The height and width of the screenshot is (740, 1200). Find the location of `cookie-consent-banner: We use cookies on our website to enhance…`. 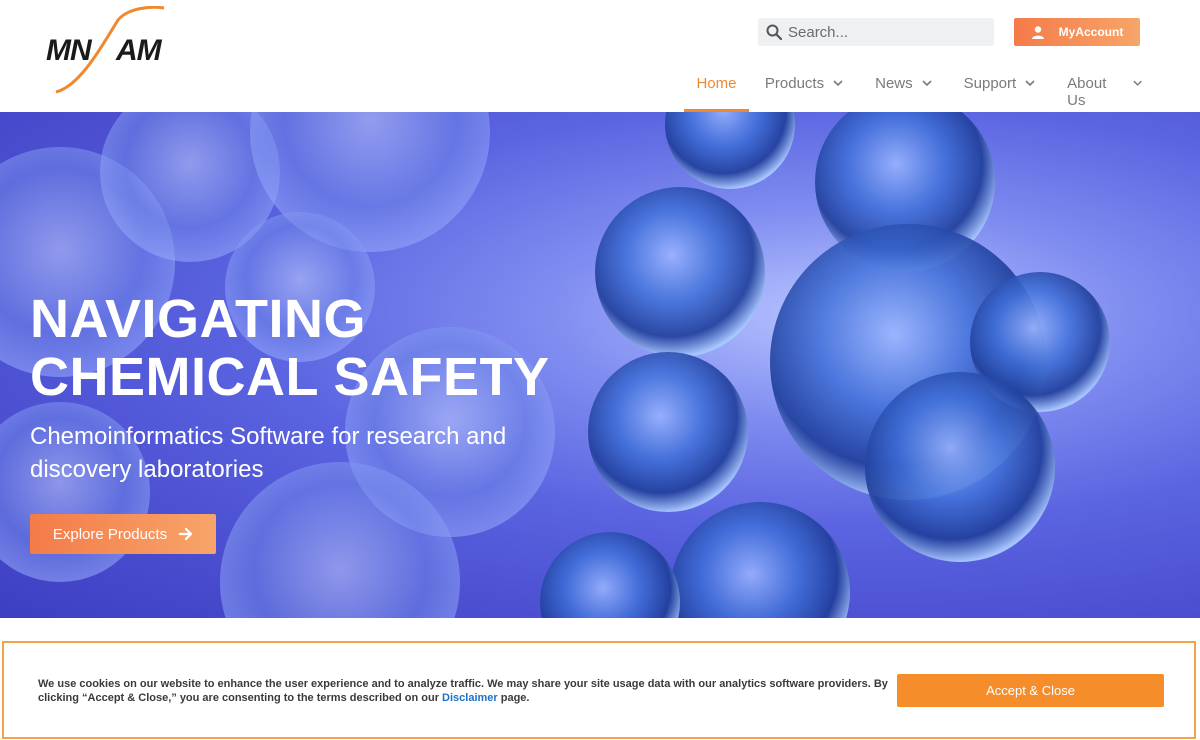

cookie-consent-banner: We use cookies on our website to enhance… is located at coordinates (599, 690).